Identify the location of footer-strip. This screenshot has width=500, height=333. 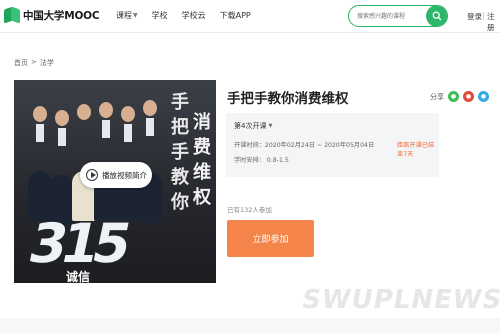
(250, 325).